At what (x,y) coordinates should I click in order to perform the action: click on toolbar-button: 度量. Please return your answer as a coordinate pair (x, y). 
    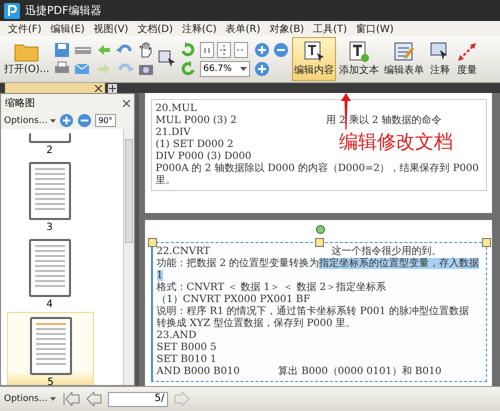
    Looking at the image, I should click on (467, 59).